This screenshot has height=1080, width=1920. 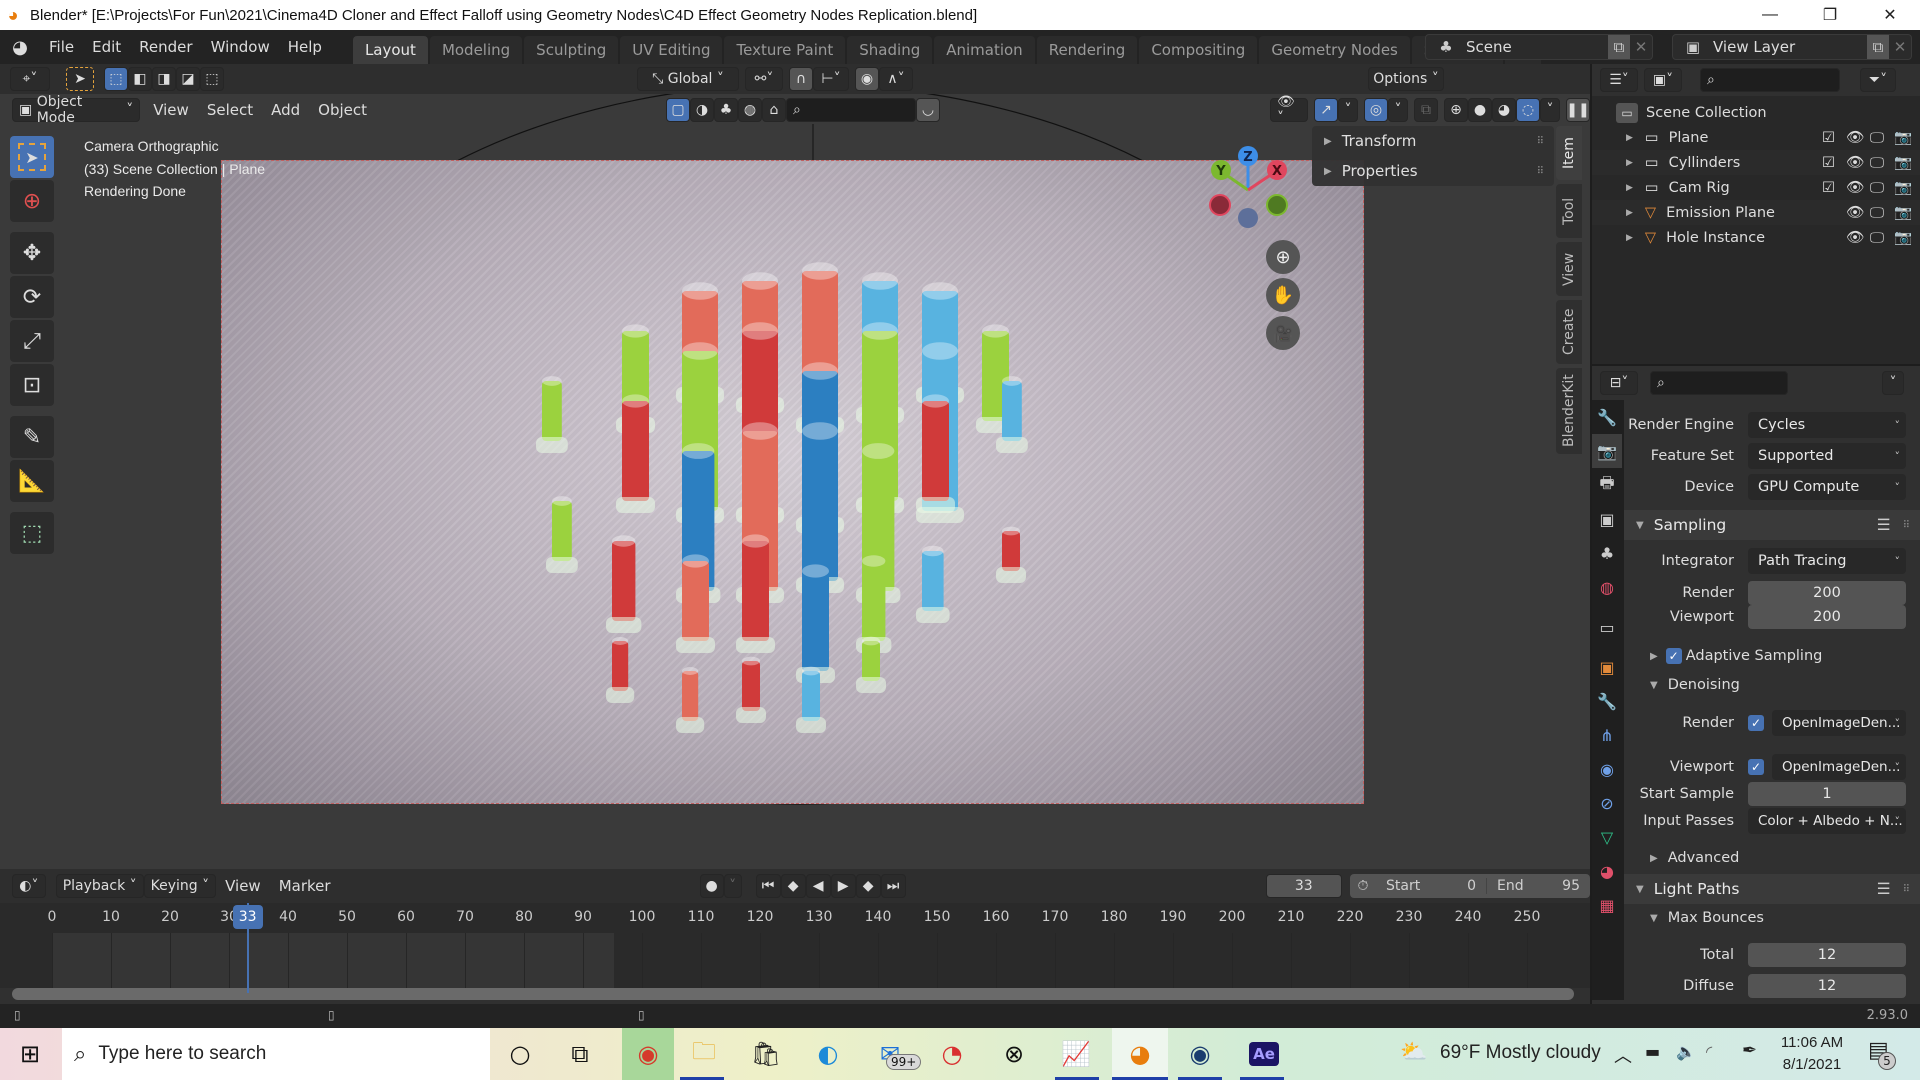 I want to click on diffuse-bounces-field: 12, so click(x=1827, y=986).